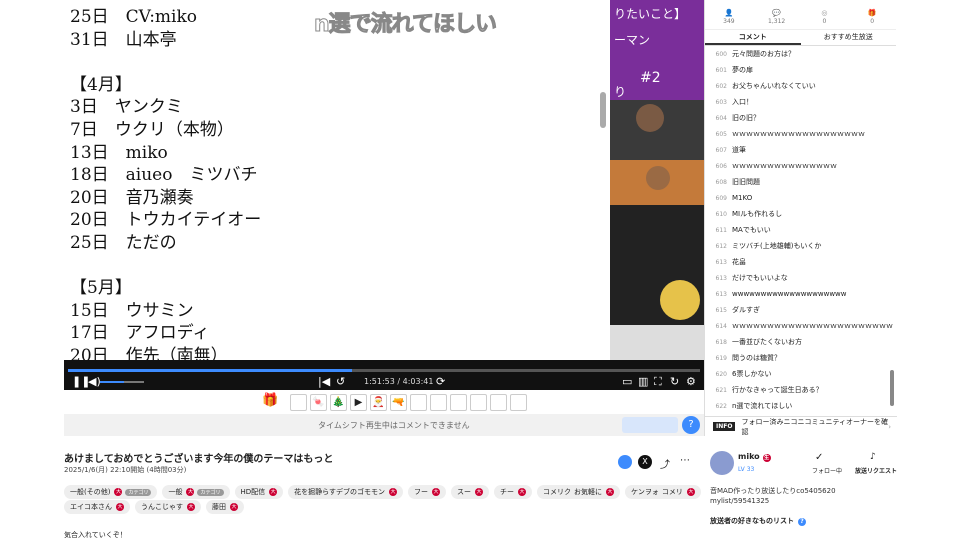  I want to click on comment-row: 608 旧旧問題, so click(801, 182).